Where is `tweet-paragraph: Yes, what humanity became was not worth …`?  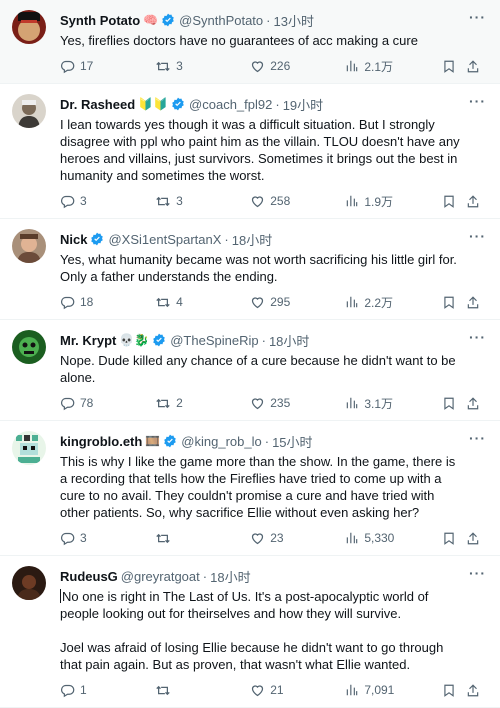
tweet-paragraph: Yes, what humanity became was not worth … is located at coordinates (258, 268).